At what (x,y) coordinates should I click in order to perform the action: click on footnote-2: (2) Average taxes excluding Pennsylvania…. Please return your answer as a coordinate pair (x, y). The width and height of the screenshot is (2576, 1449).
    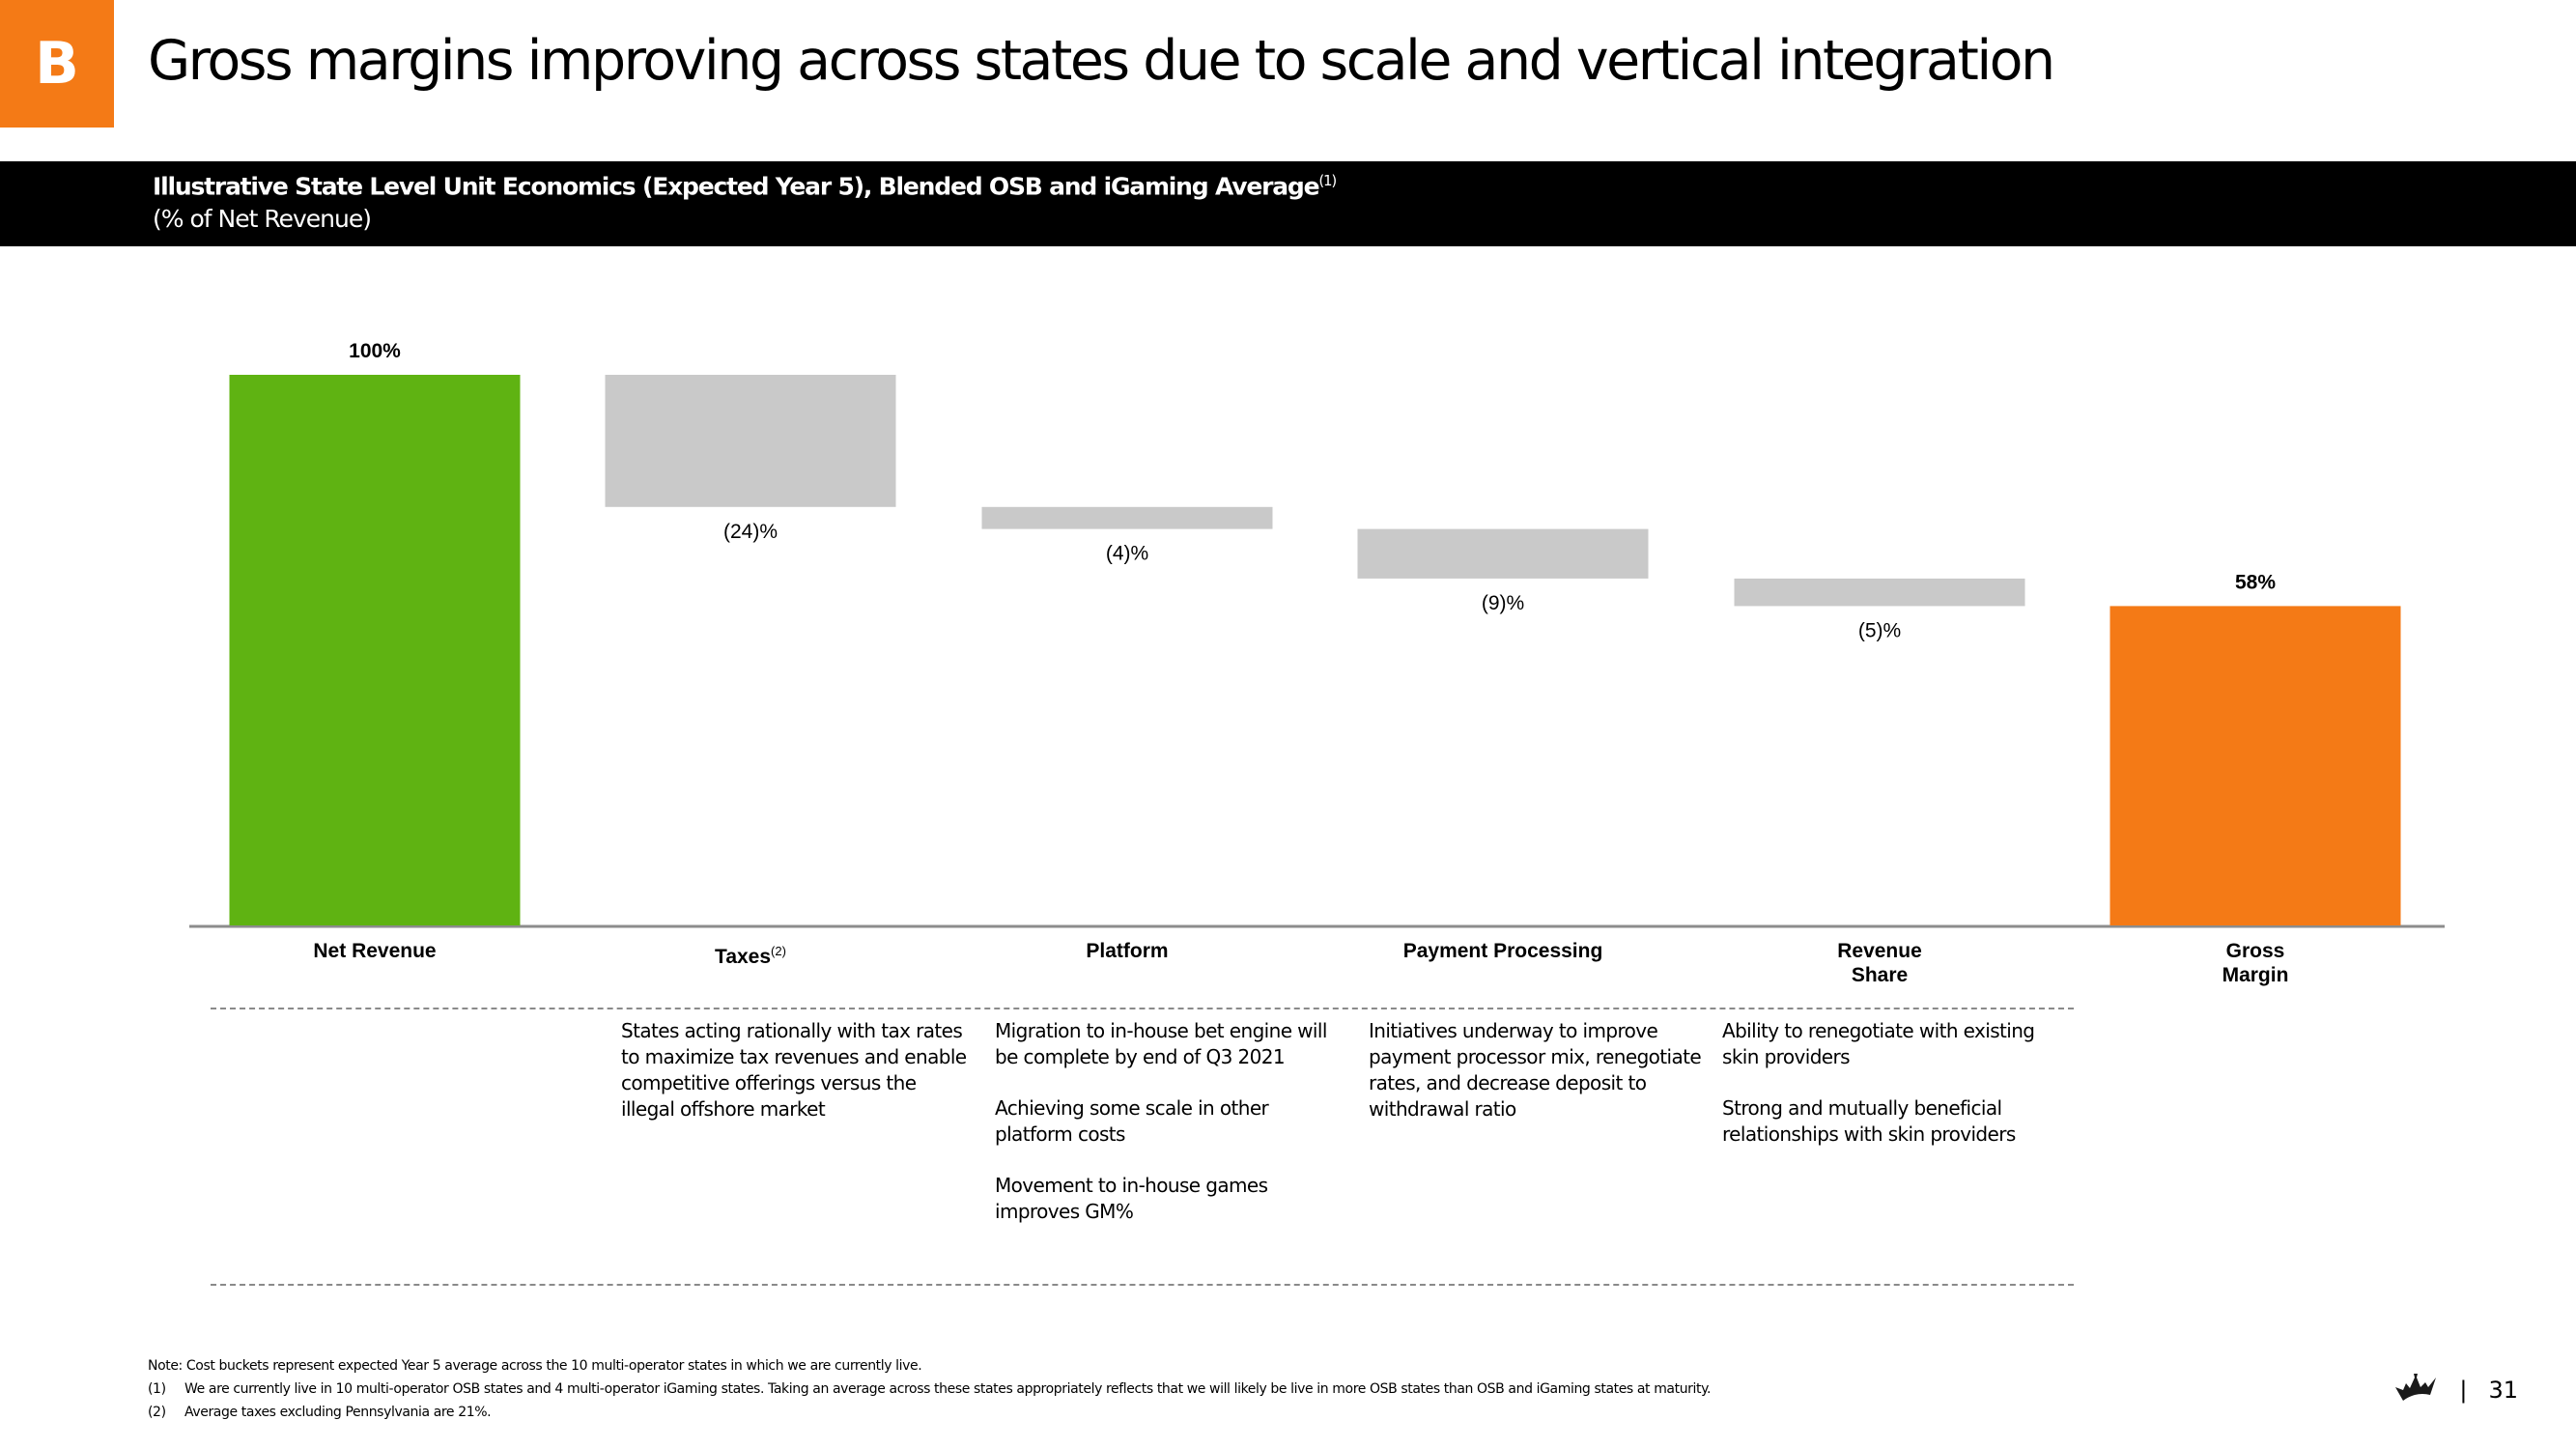
    Looking at the image, I should click on (929, 1412).